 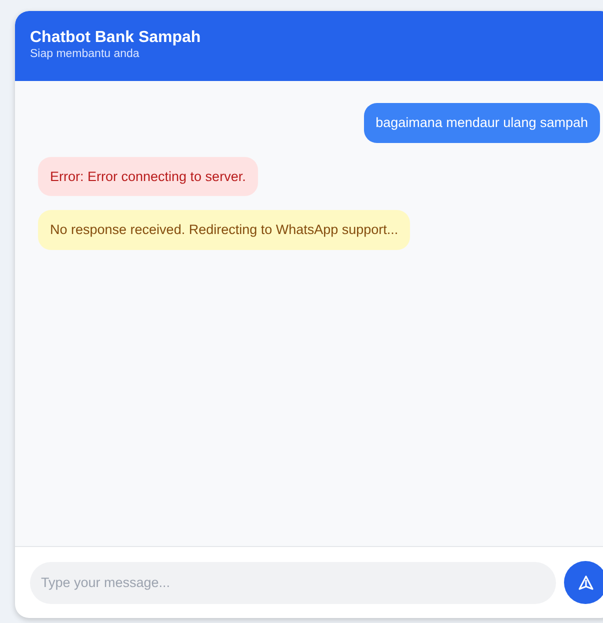 What do you see at coordinates (148, 176) in the screenshot?
I see `error-message: Error: Error connecting to server.` at bounding box center [148, 176].